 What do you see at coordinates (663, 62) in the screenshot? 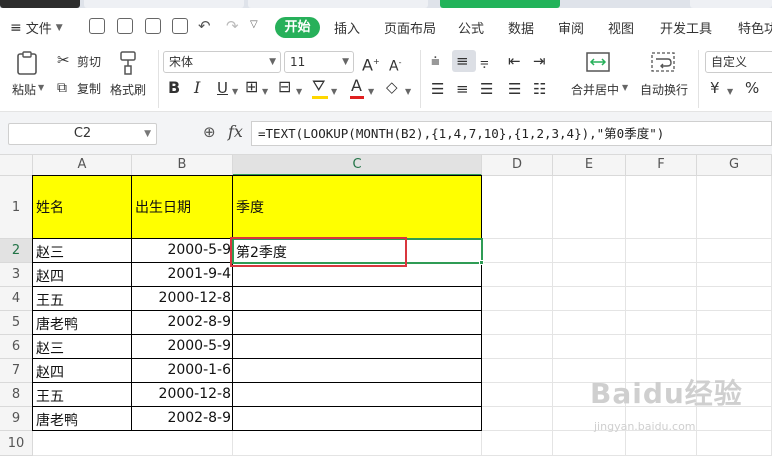
I see `wrap-text-icon` at bounding box center [663, 62].